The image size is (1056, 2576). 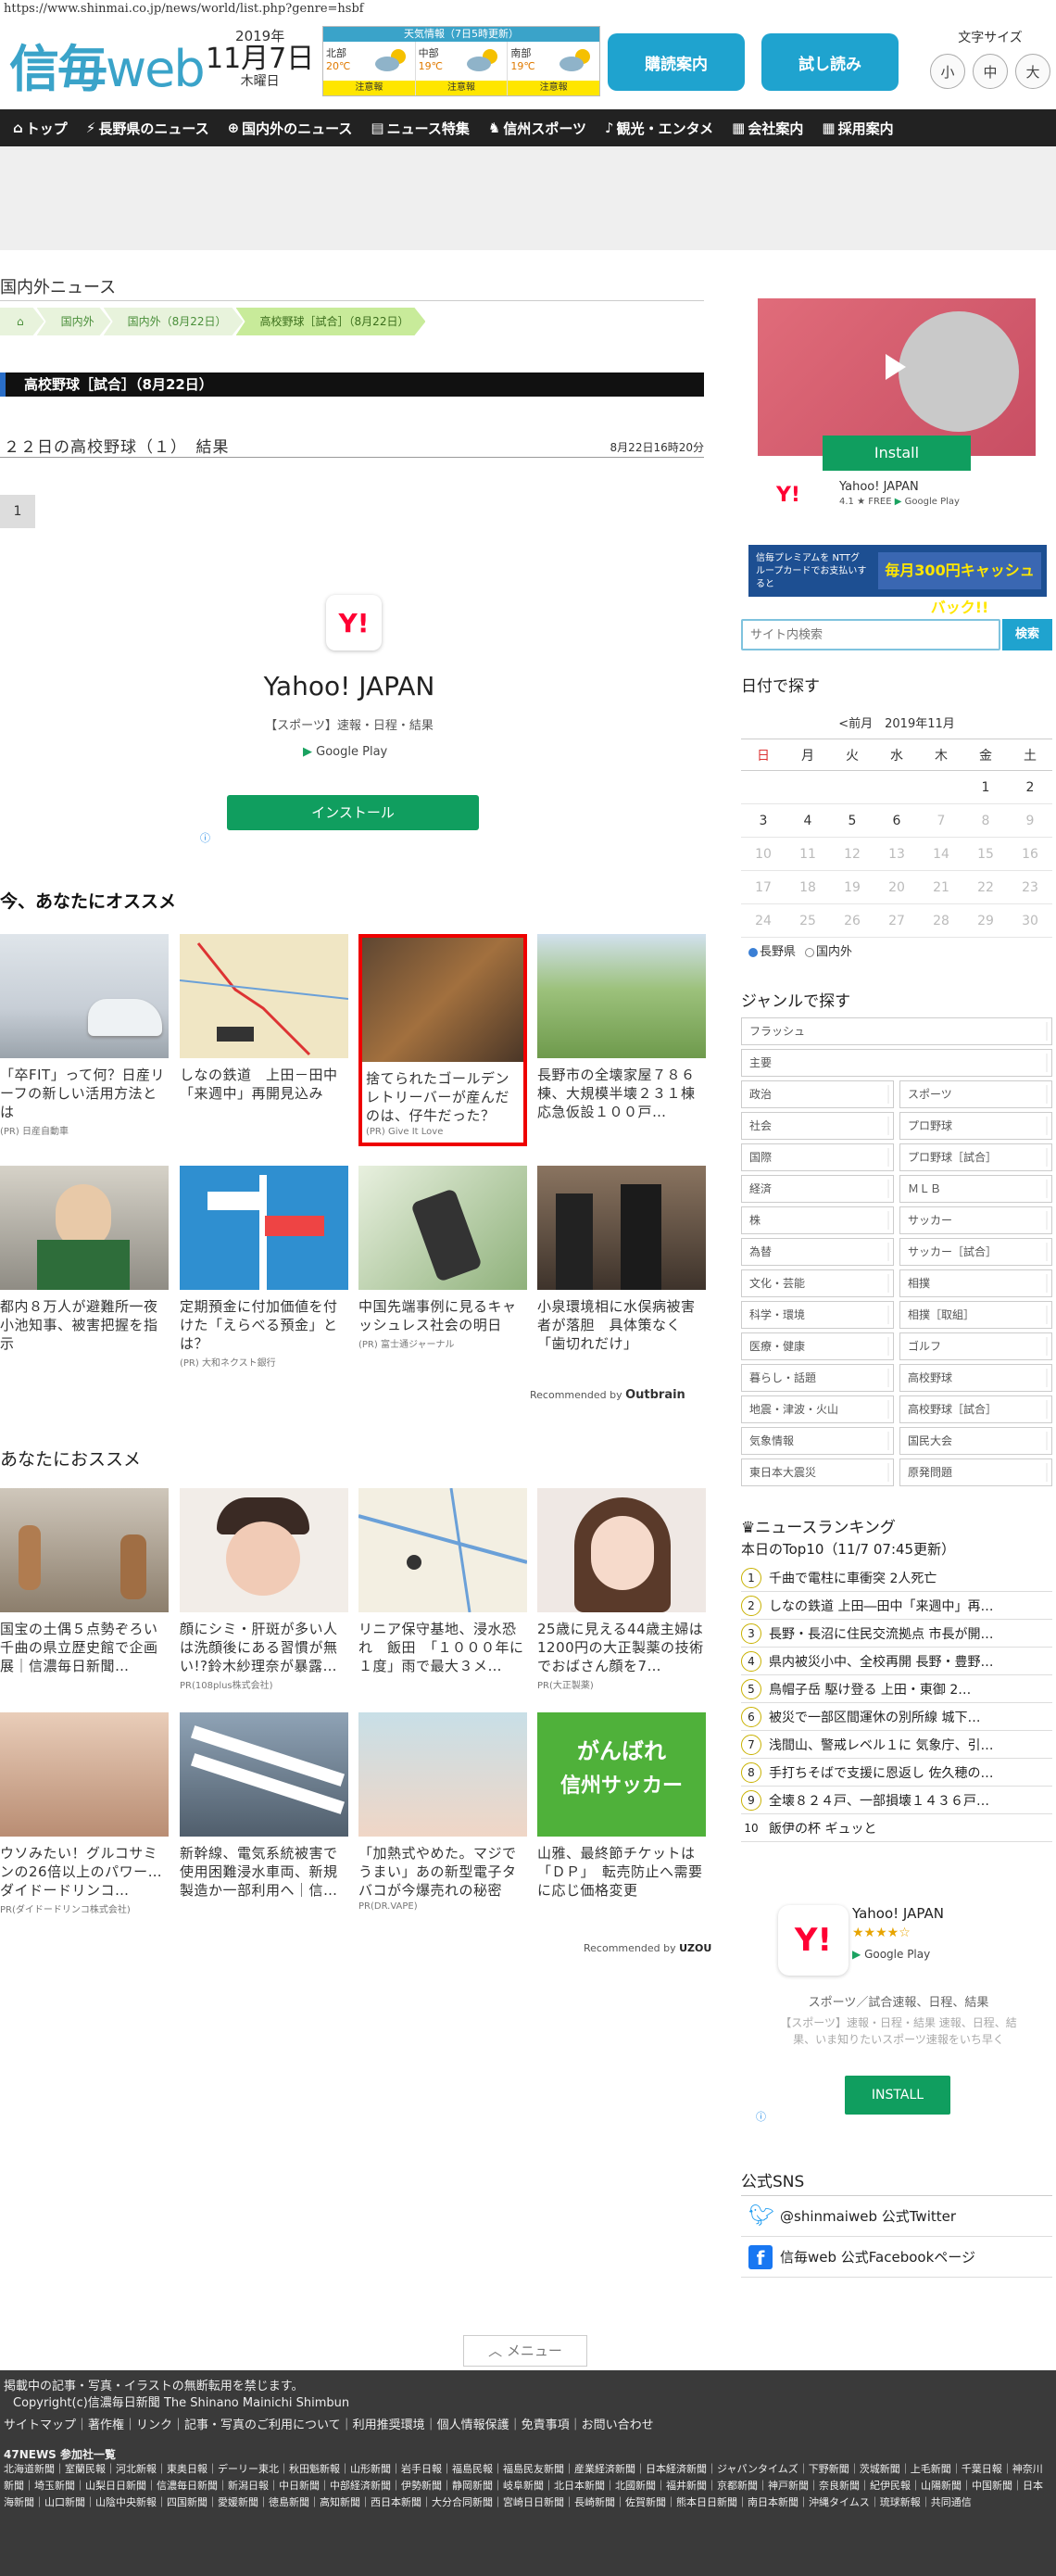 I want to click on breadcrumb-item: 国内外, so click(x=74, y=321).